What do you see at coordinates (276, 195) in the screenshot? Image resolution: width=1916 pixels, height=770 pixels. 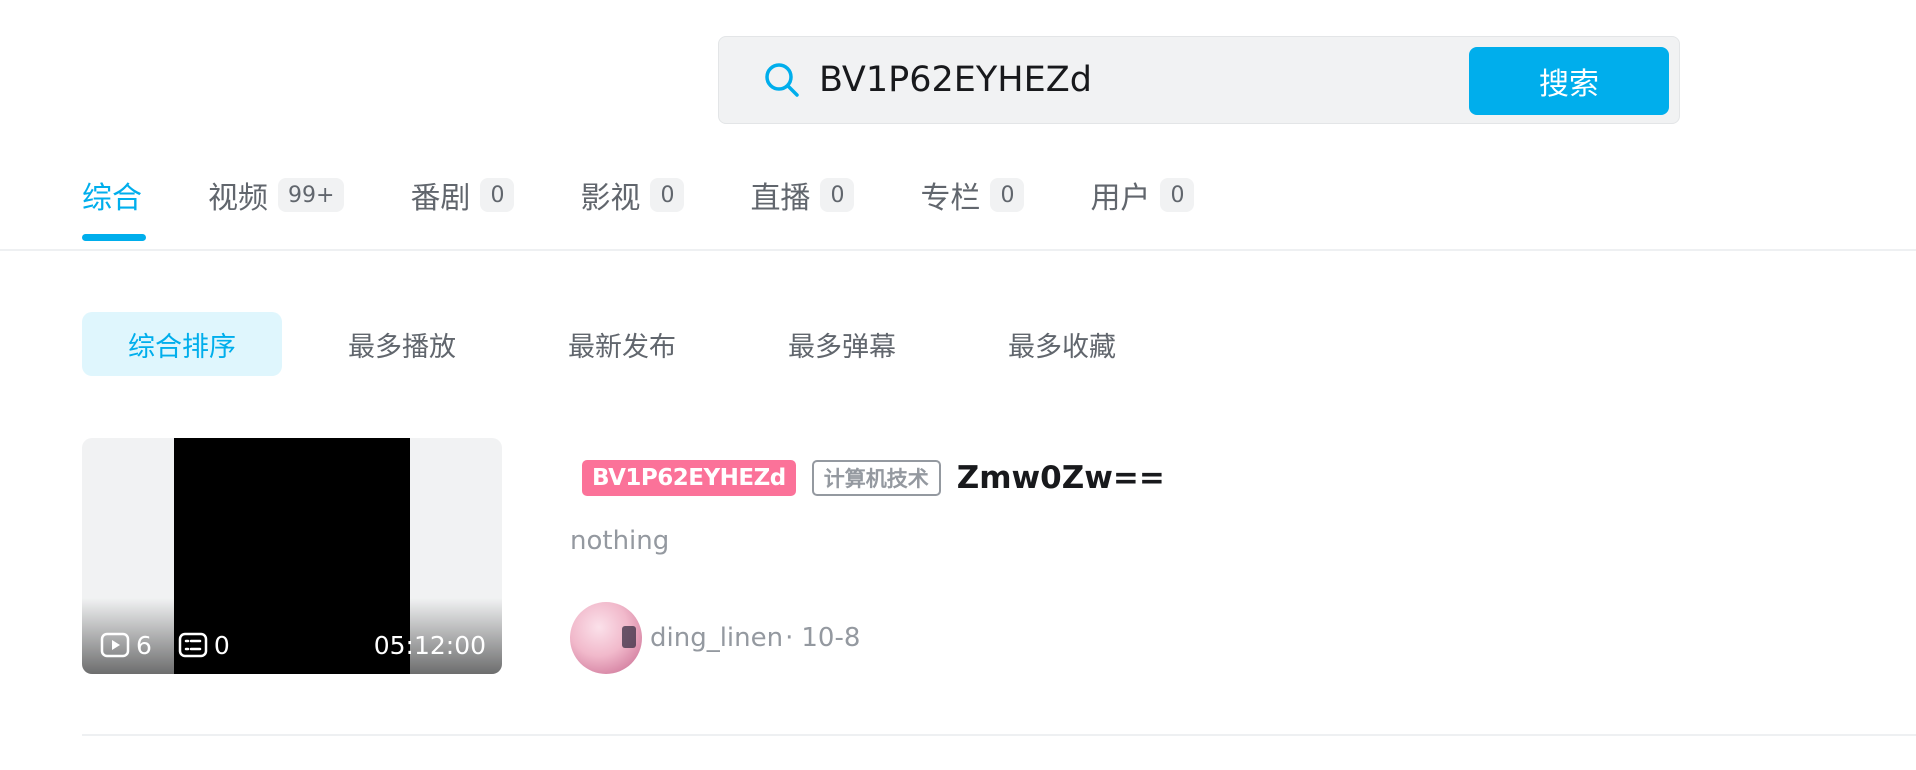 I see `tab-video: 视频 99+` at bounding box center [276, 195].